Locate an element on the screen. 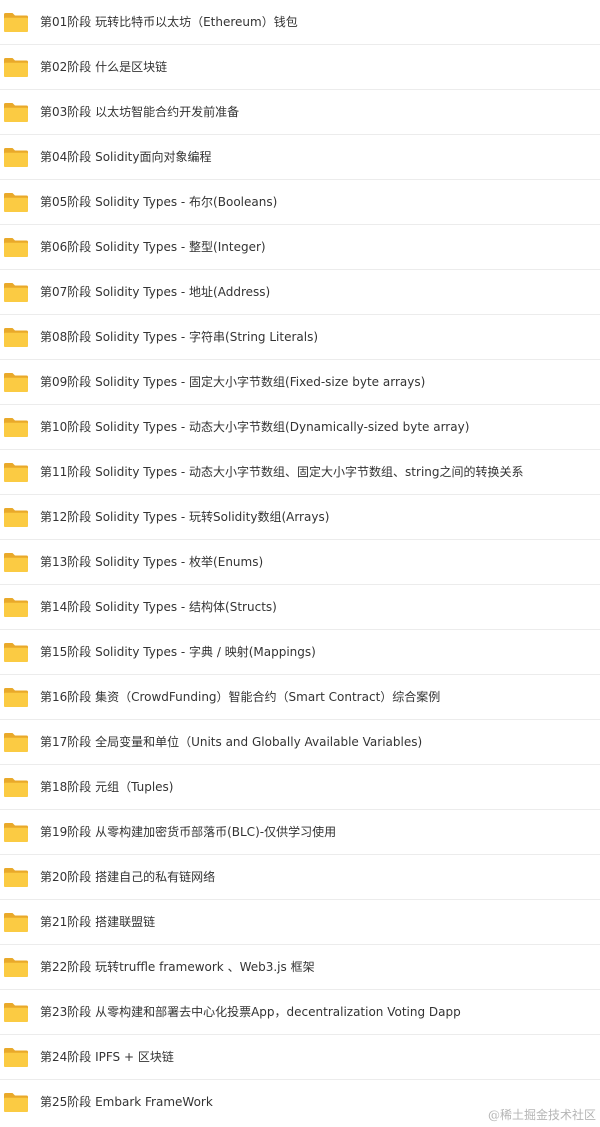 The width and height of the screenshot is (600, 1127). folder-item: 第19阶段 从零构建加密货币部落币(BLC)-仅供学习使用 is located at coordinates (300, 832).